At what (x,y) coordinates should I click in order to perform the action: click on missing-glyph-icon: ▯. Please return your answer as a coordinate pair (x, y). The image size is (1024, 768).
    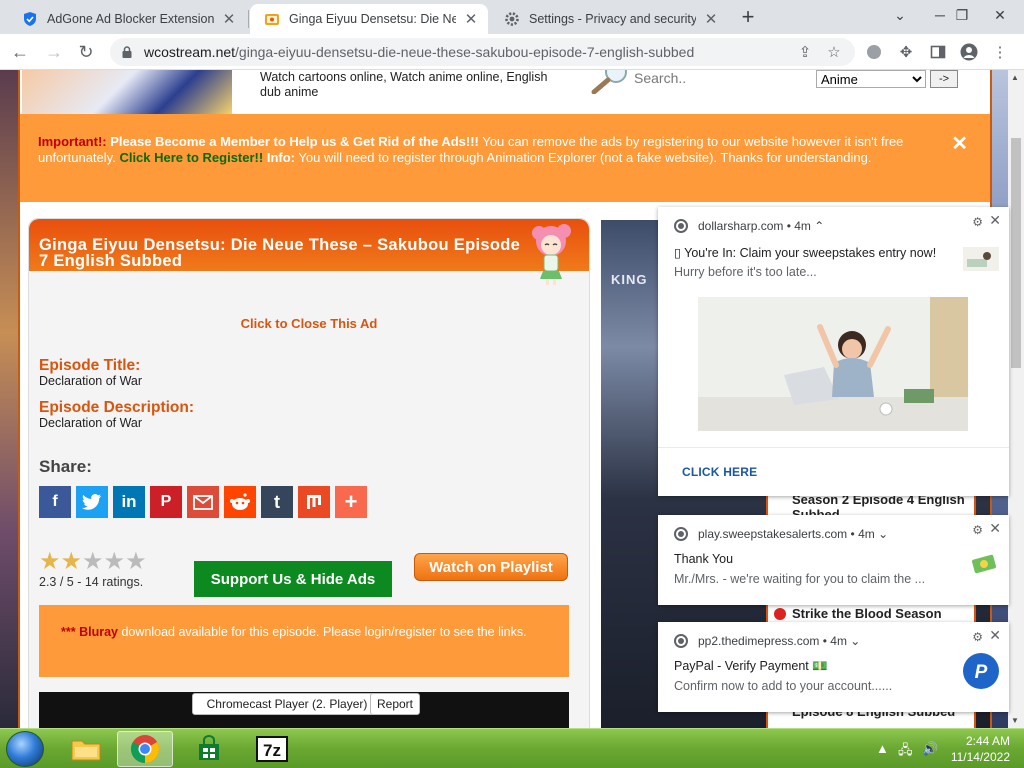
    Looking at the image, I should click on (679, 253).